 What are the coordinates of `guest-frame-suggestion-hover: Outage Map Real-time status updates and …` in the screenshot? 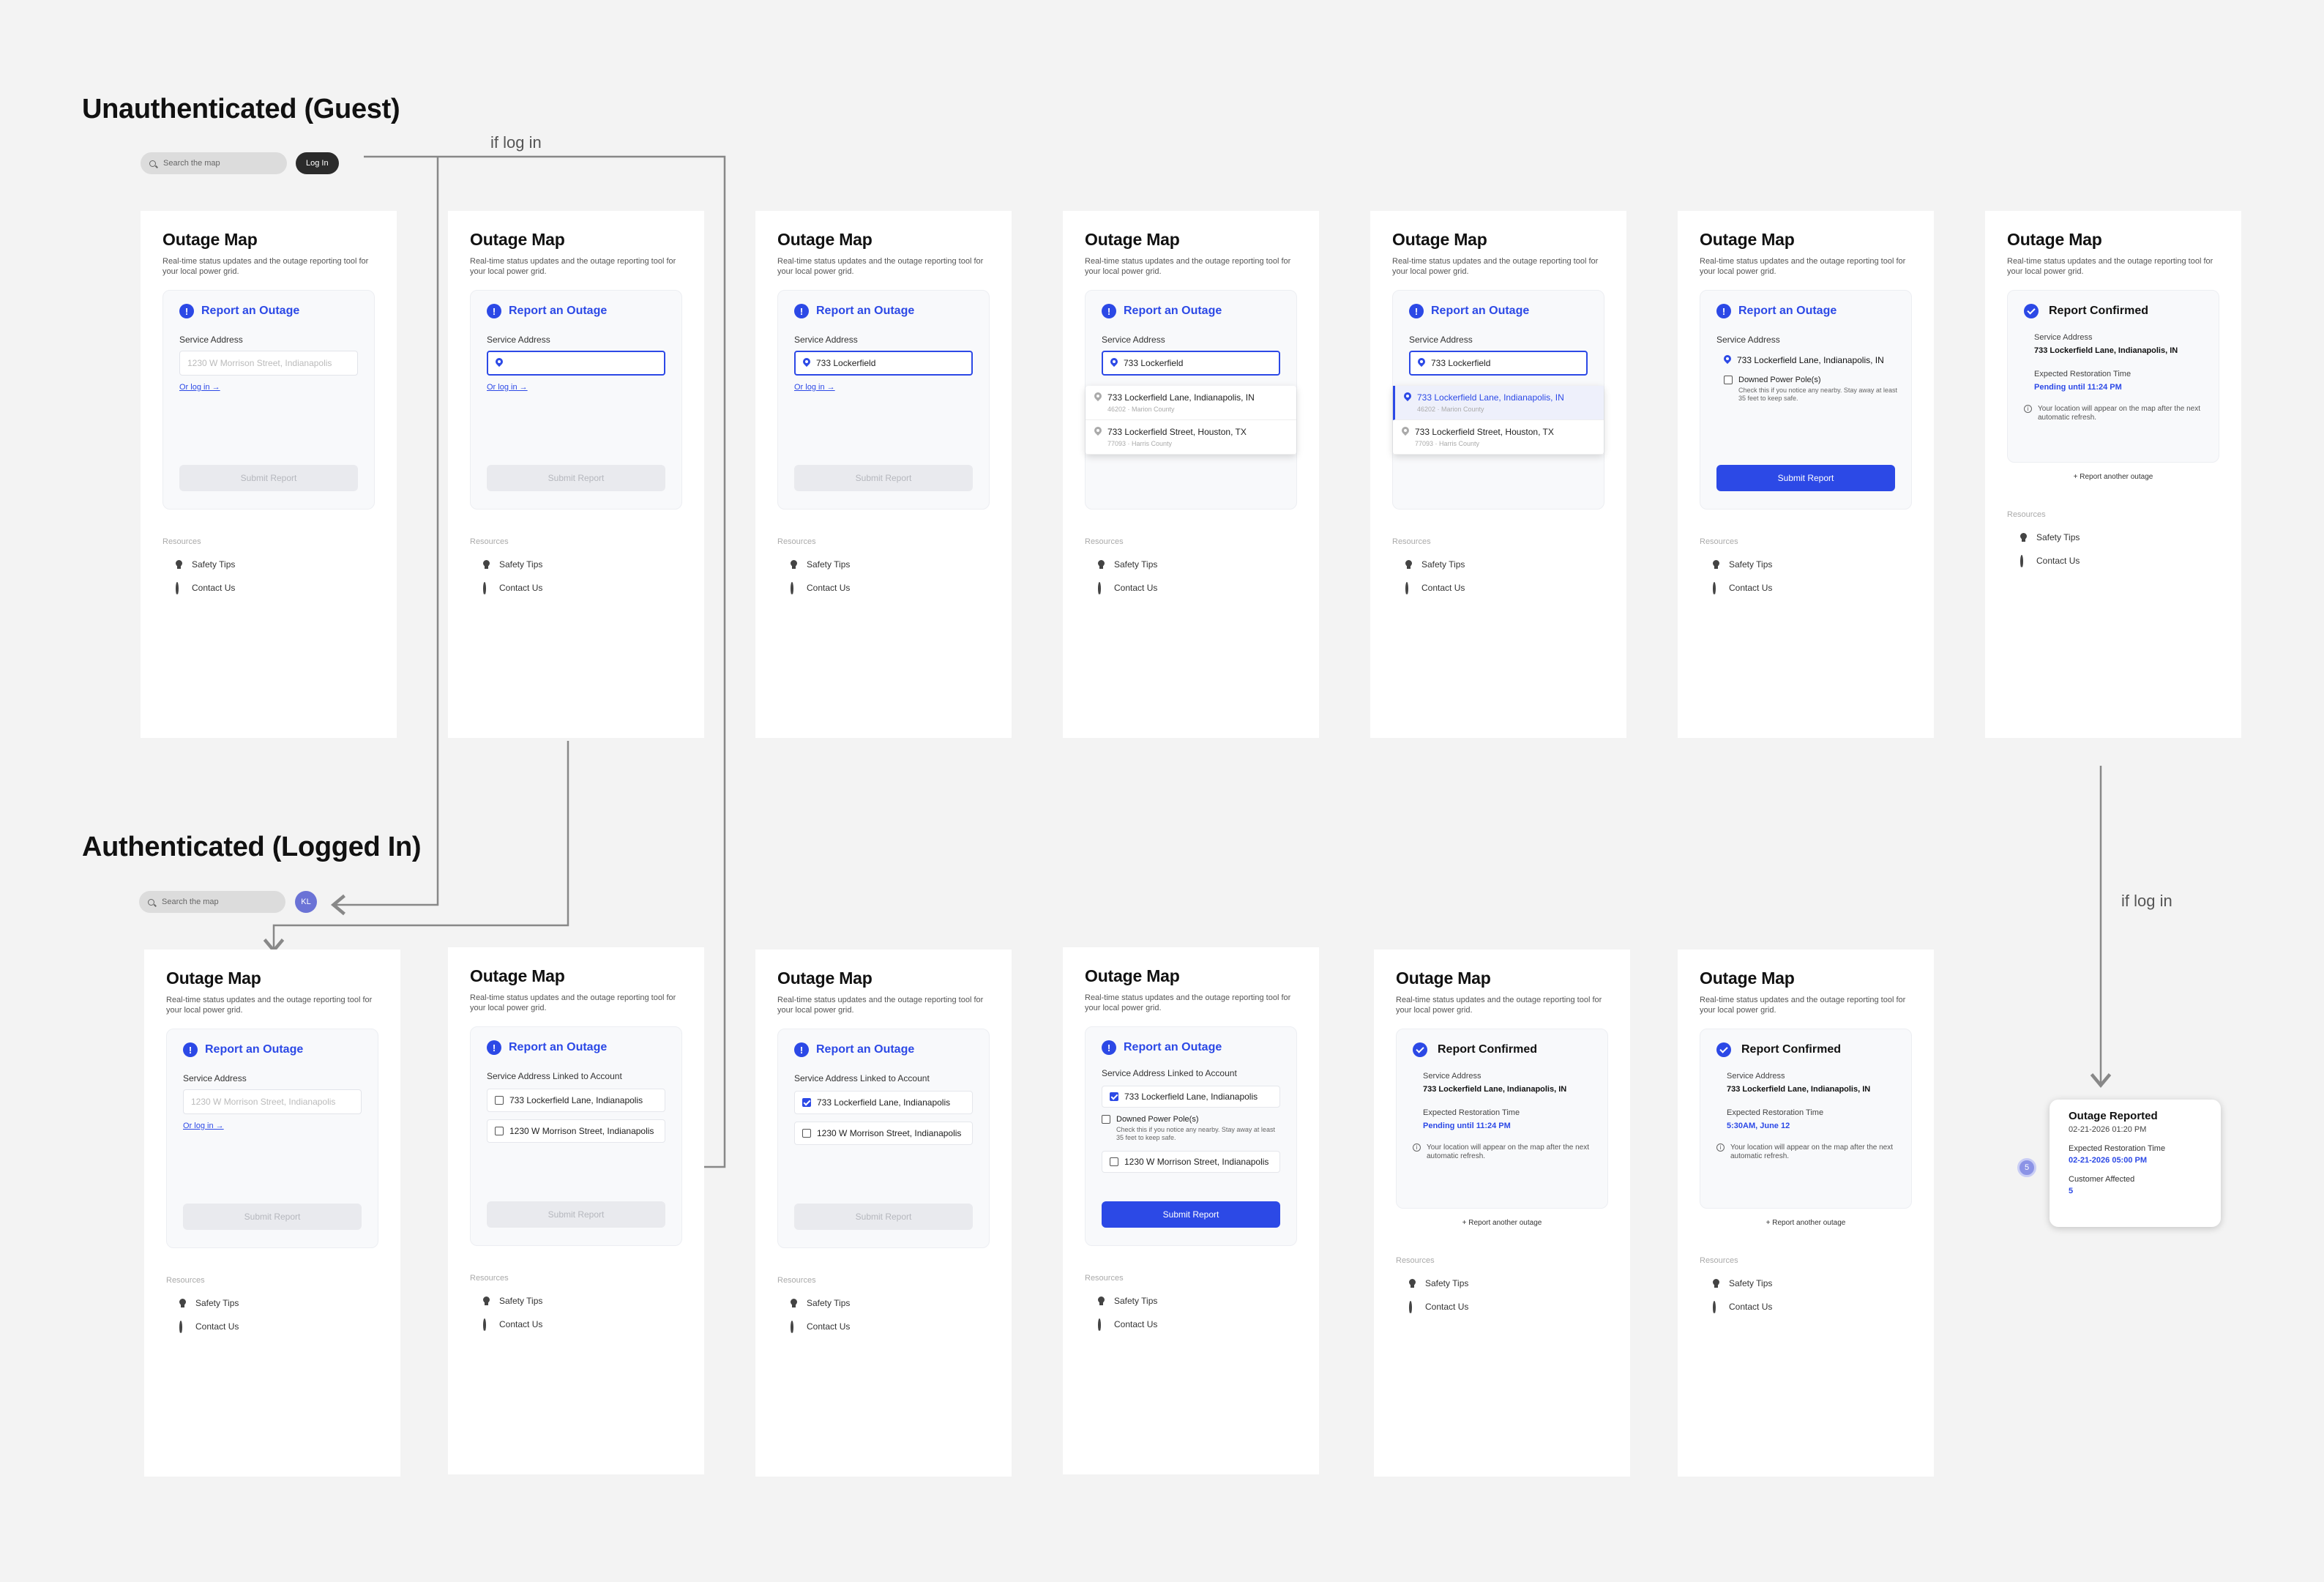 It's located at (1498, 474).